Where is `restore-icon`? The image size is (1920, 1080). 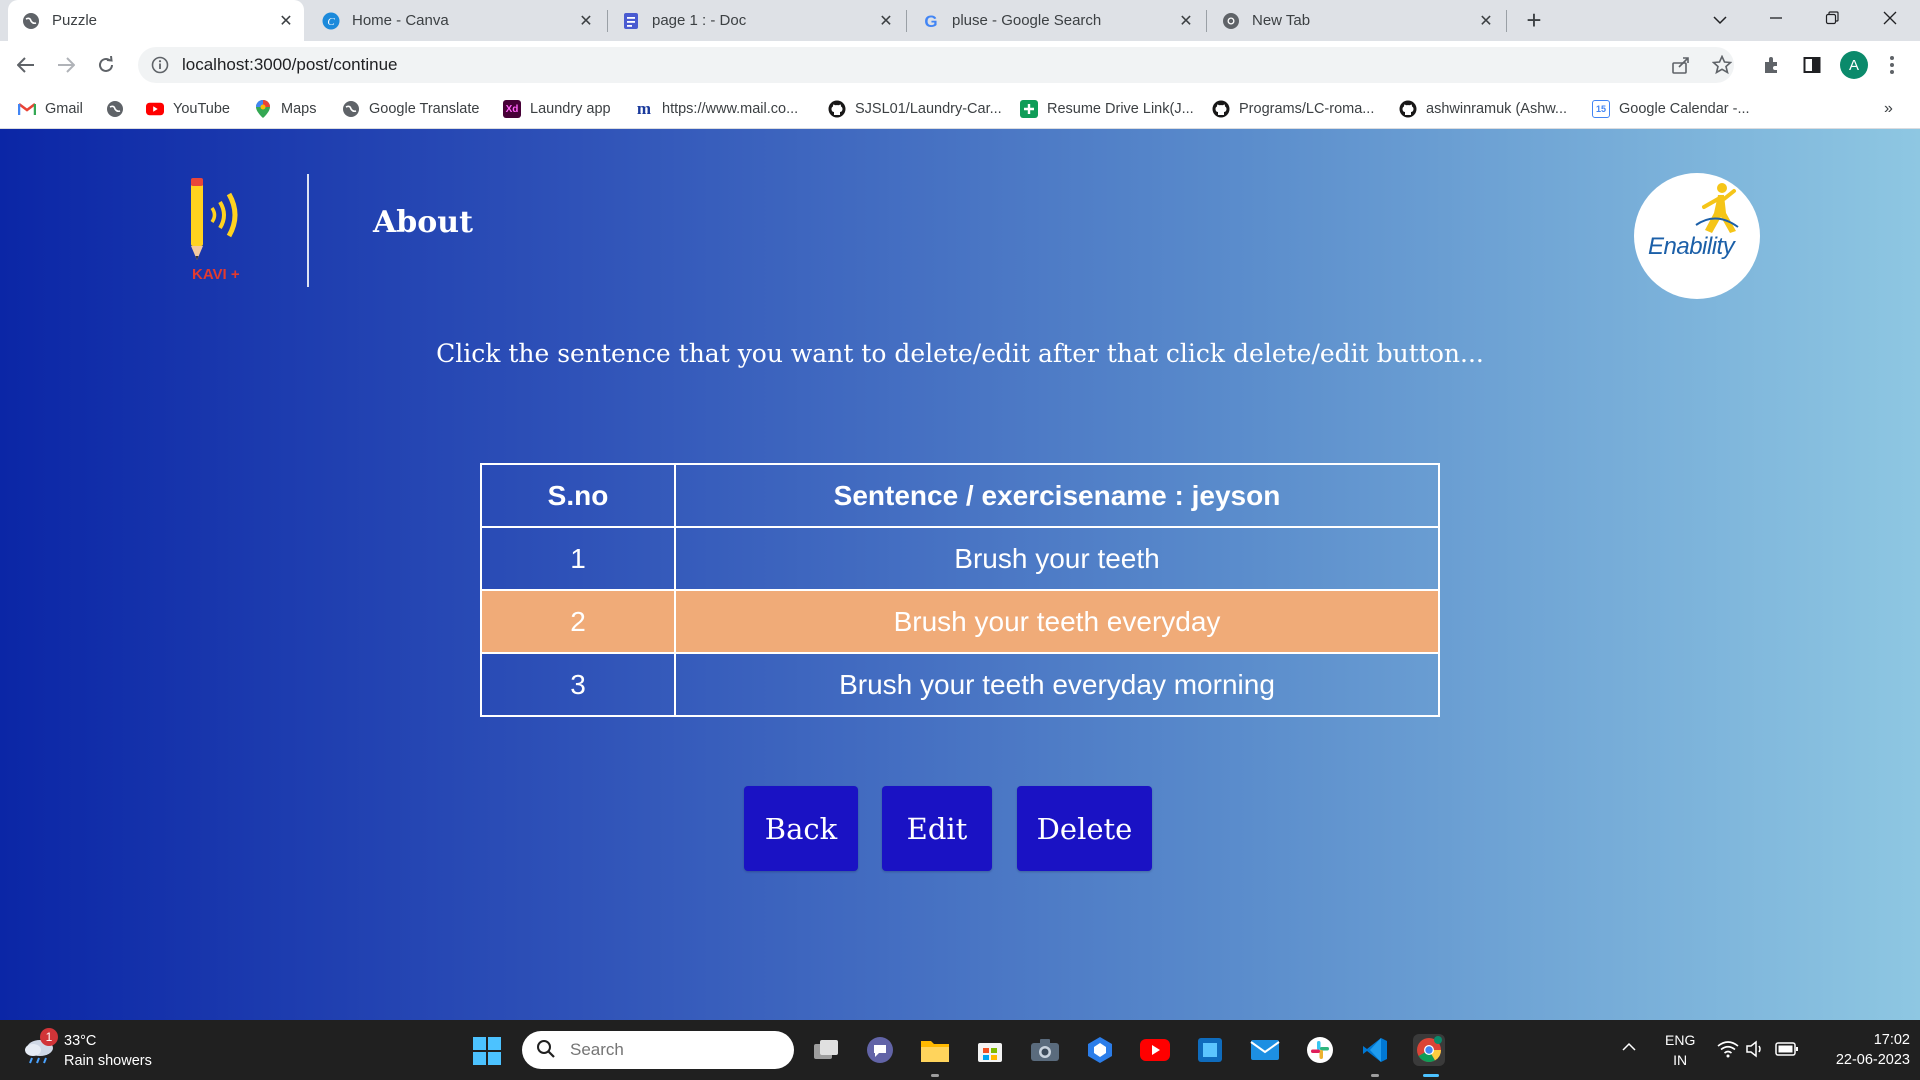 restore-icon is located at coordinates (1832, 20).